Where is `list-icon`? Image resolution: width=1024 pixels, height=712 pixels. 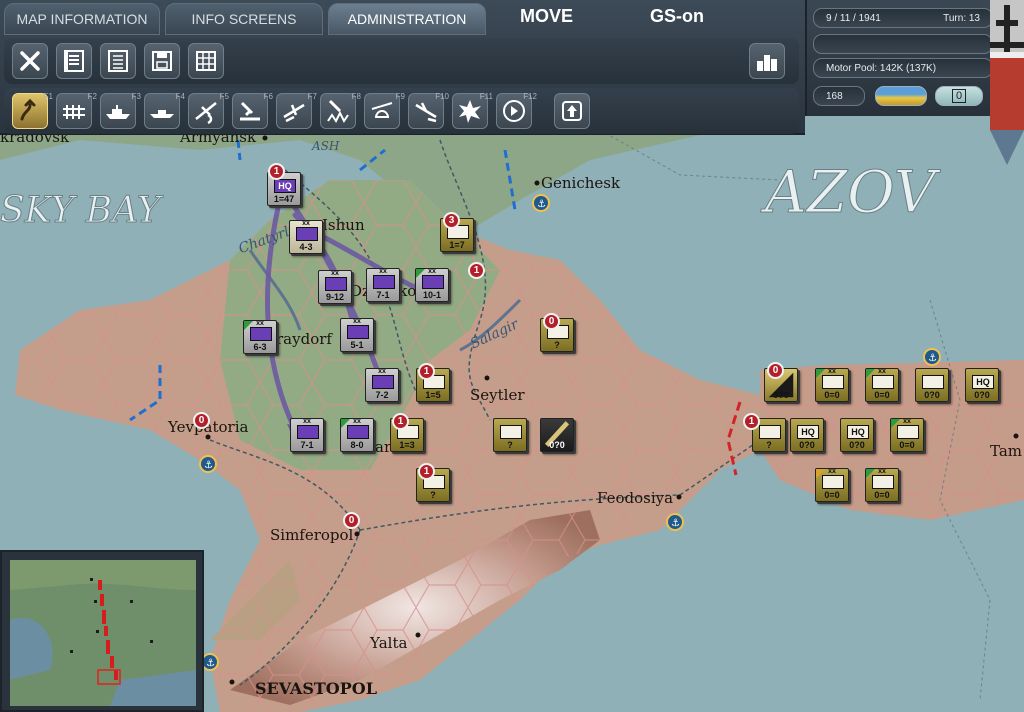
list-icon is located at coordinates (118, 61).